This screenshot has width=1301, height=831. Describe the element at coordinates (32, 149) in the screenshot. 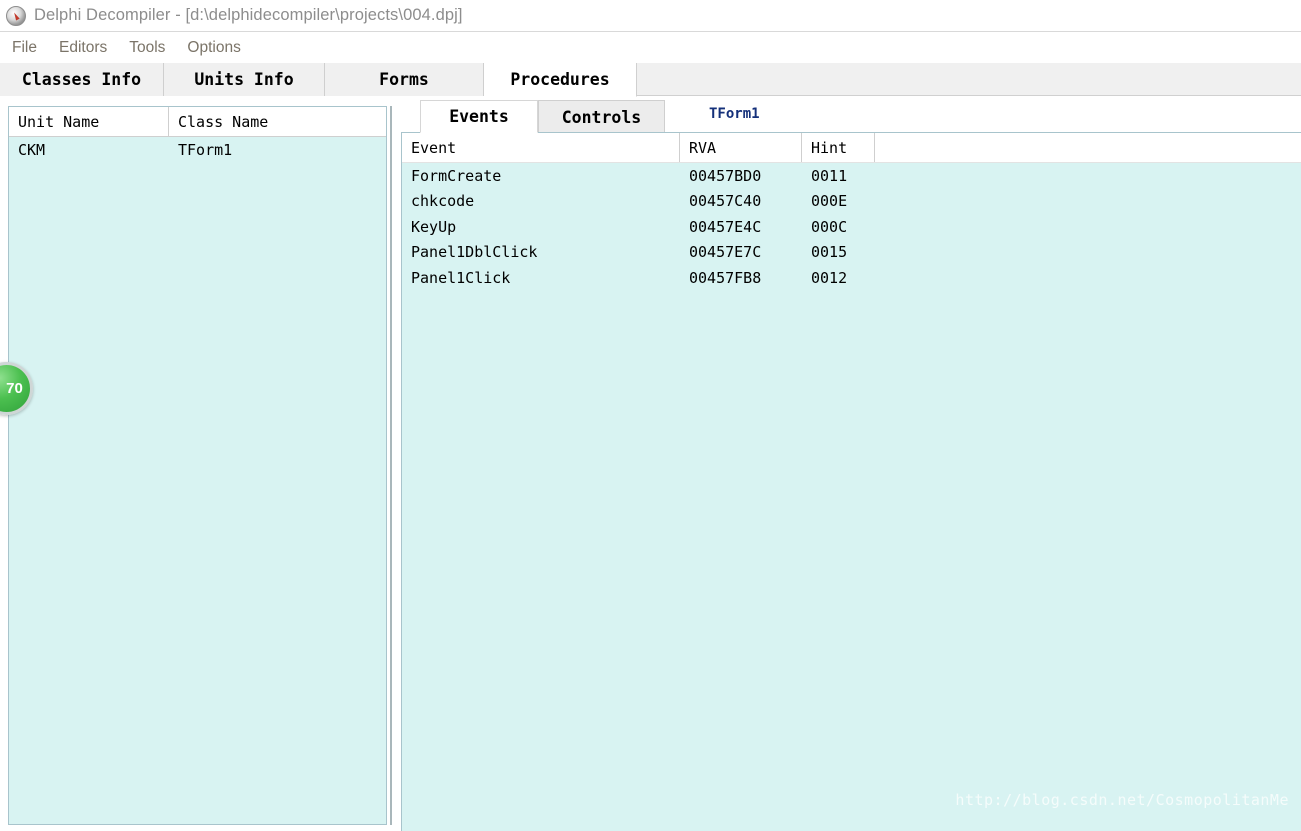

I see `cell-unit-name: CKM` at that location.